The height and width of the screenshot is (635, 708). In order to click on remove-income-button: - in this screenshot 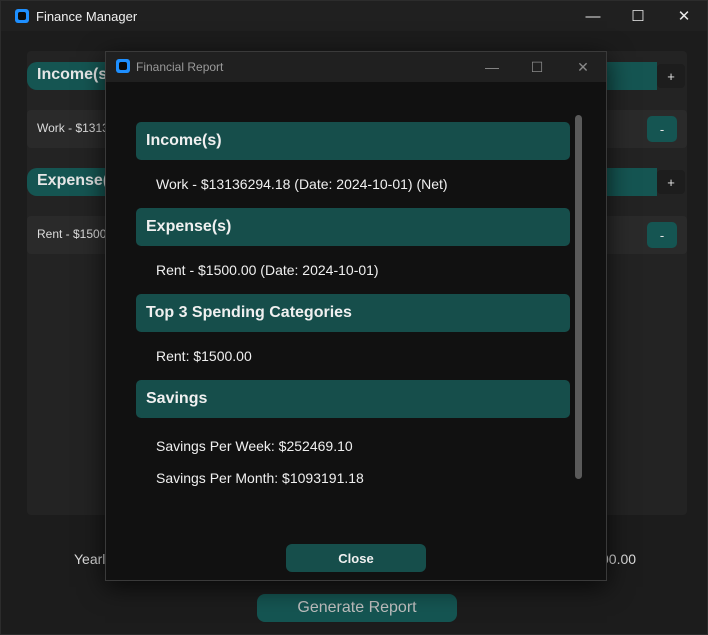, I will do `click(662, 129)`.